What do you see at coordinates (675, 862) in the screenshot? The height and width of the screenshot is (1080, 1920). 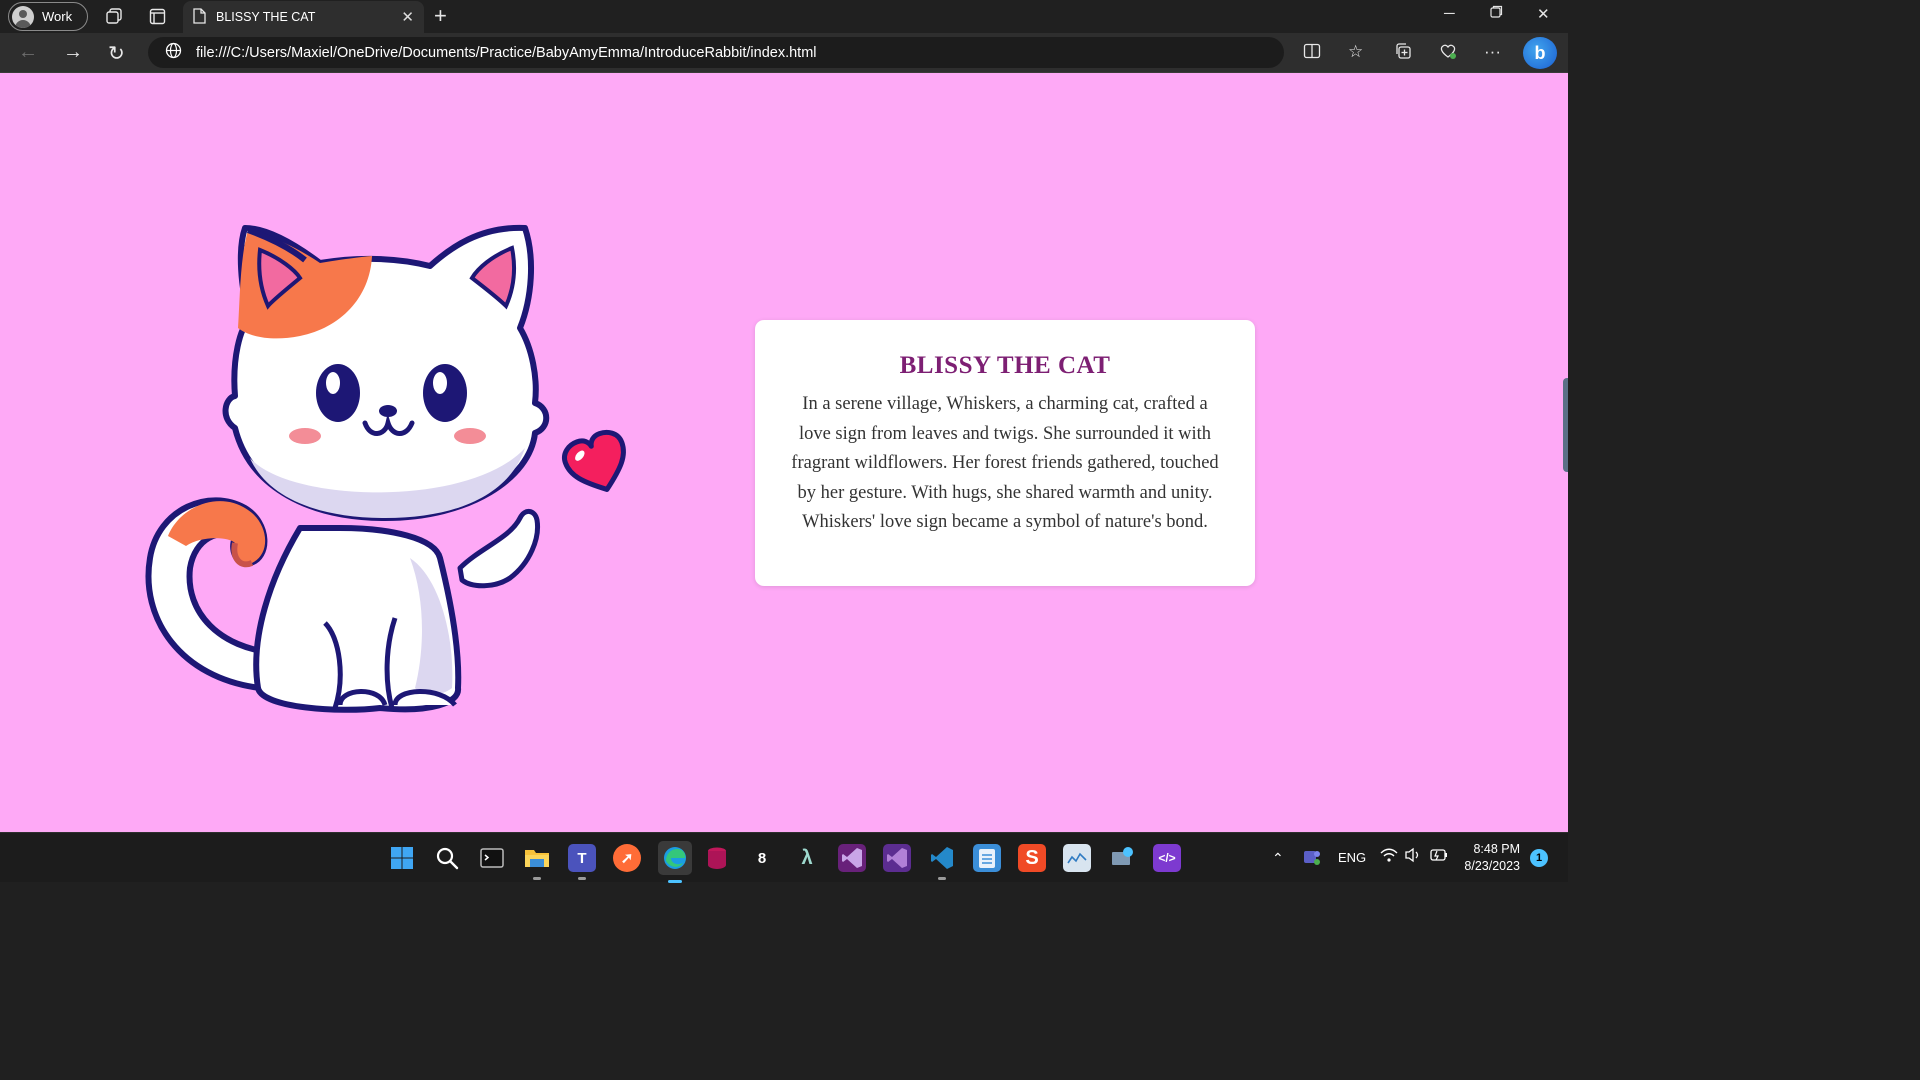 I see `edge-icon` at bounding box center [675, 862].